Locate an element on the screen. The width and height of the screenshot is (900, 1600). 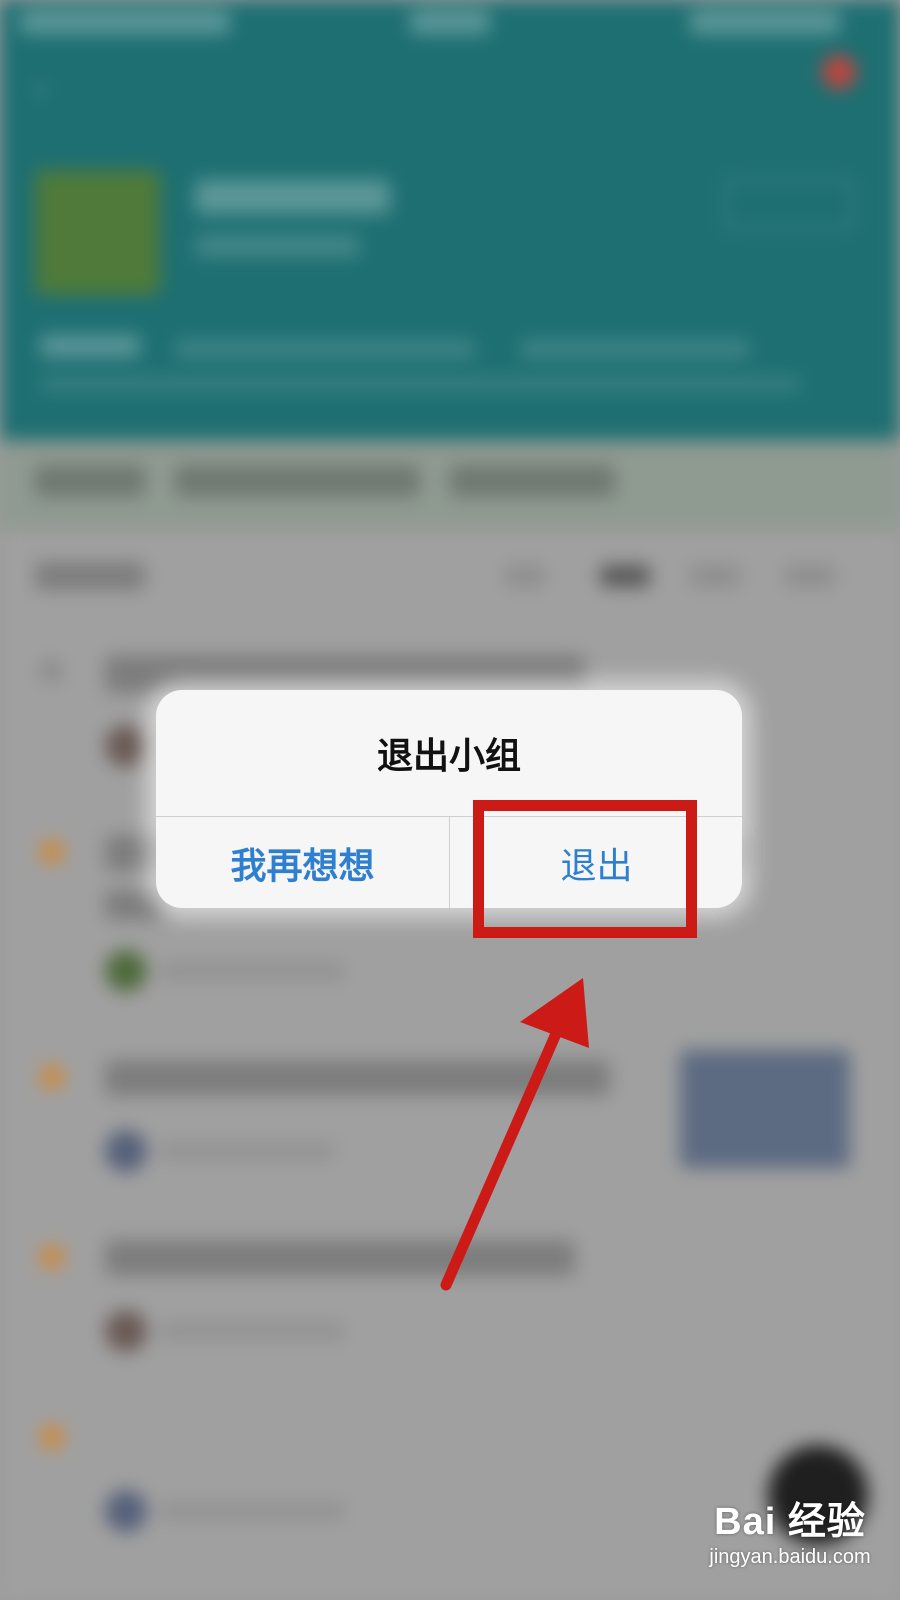
pinned-strip is located at coordinates (450, 485).